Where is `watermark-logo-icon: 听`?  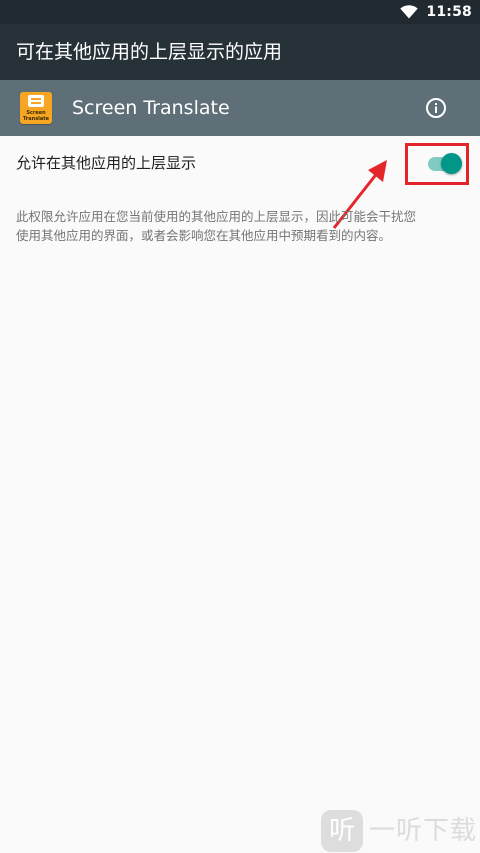 watermark-logo-icon: 听 is located at coordinates (342, 831).